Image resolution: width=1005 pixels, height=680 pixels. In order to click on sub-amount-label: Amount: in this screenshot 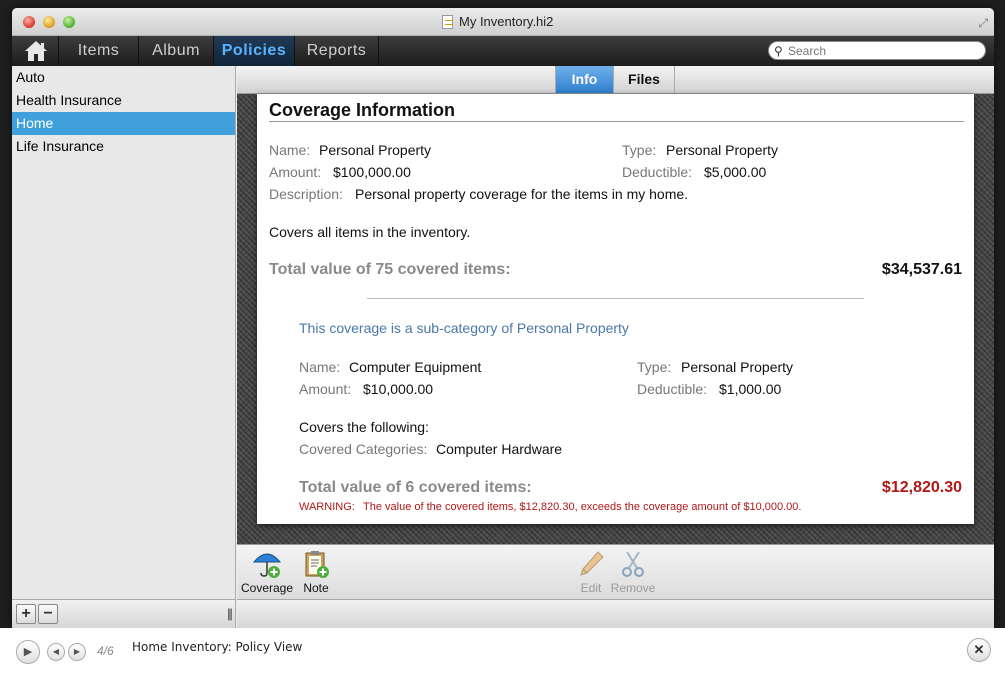, I will do `click(325, 389)`.